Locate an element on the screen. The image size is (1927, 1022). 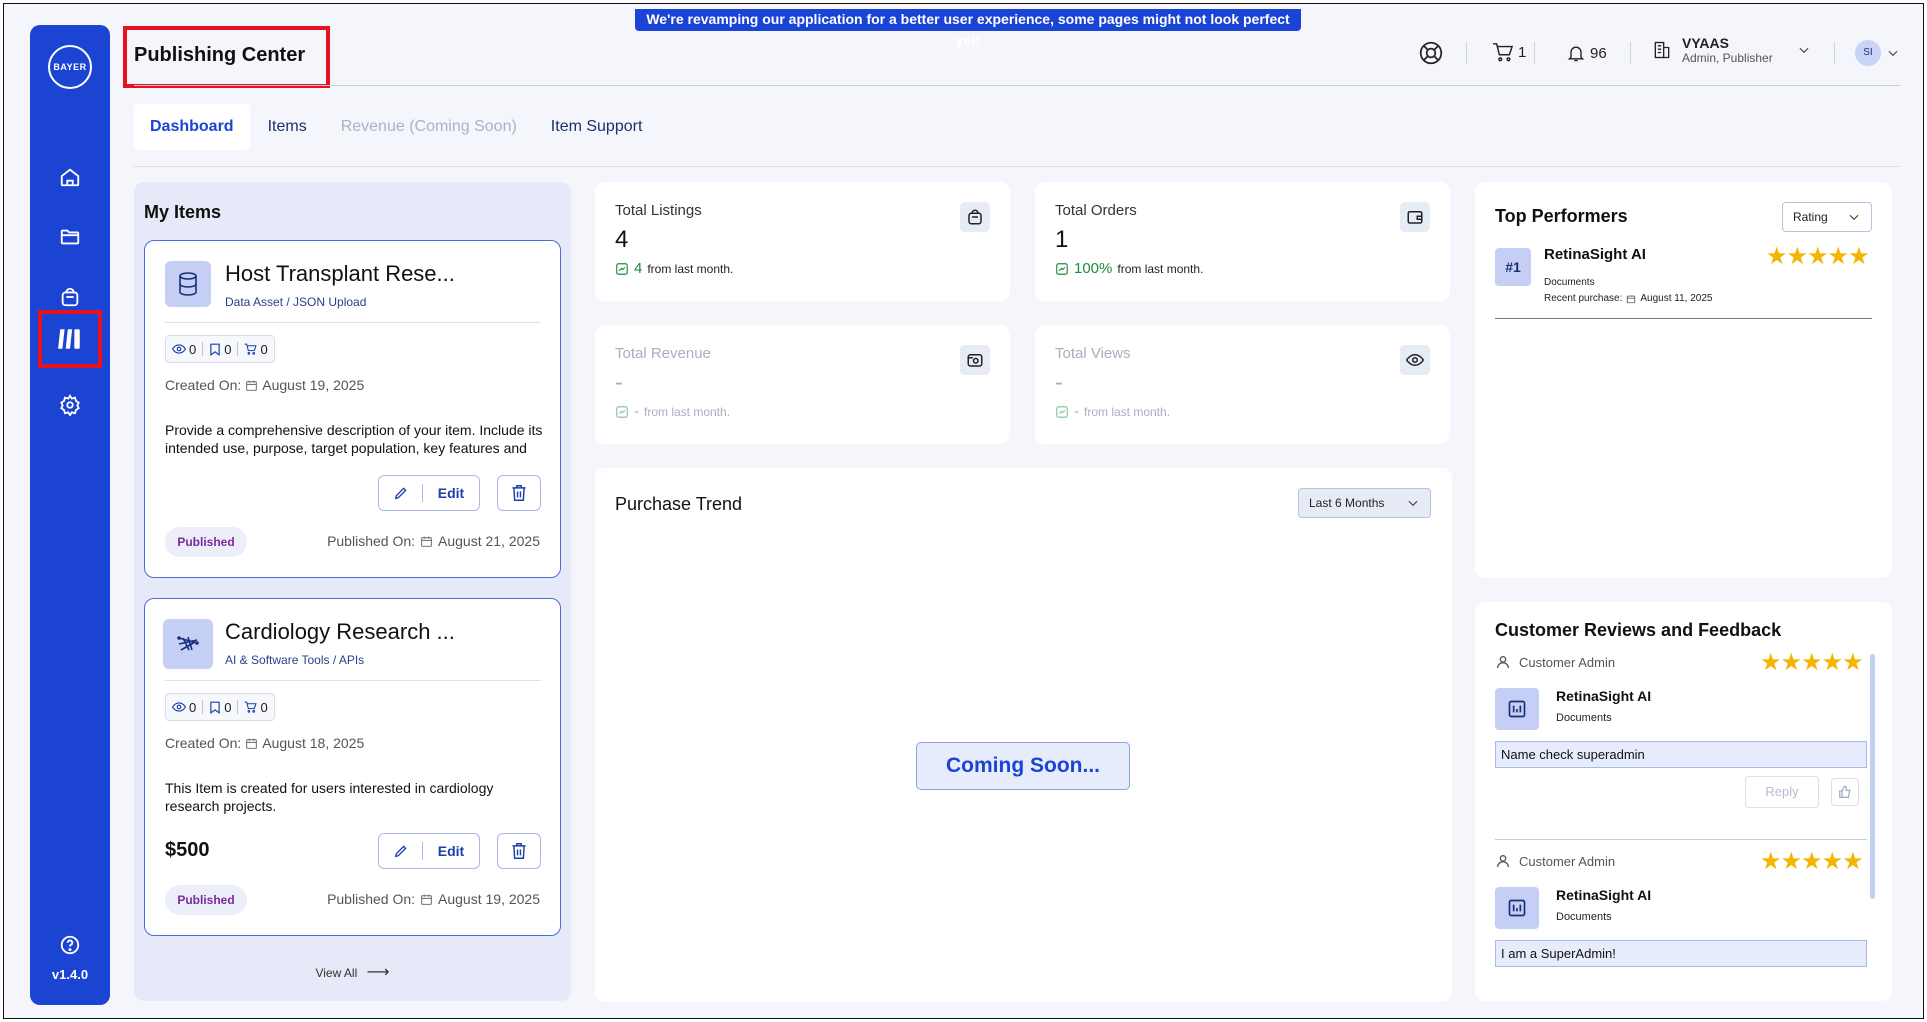
item-category: AI & Software Tools / APIs is located at coordinates (295, 660).